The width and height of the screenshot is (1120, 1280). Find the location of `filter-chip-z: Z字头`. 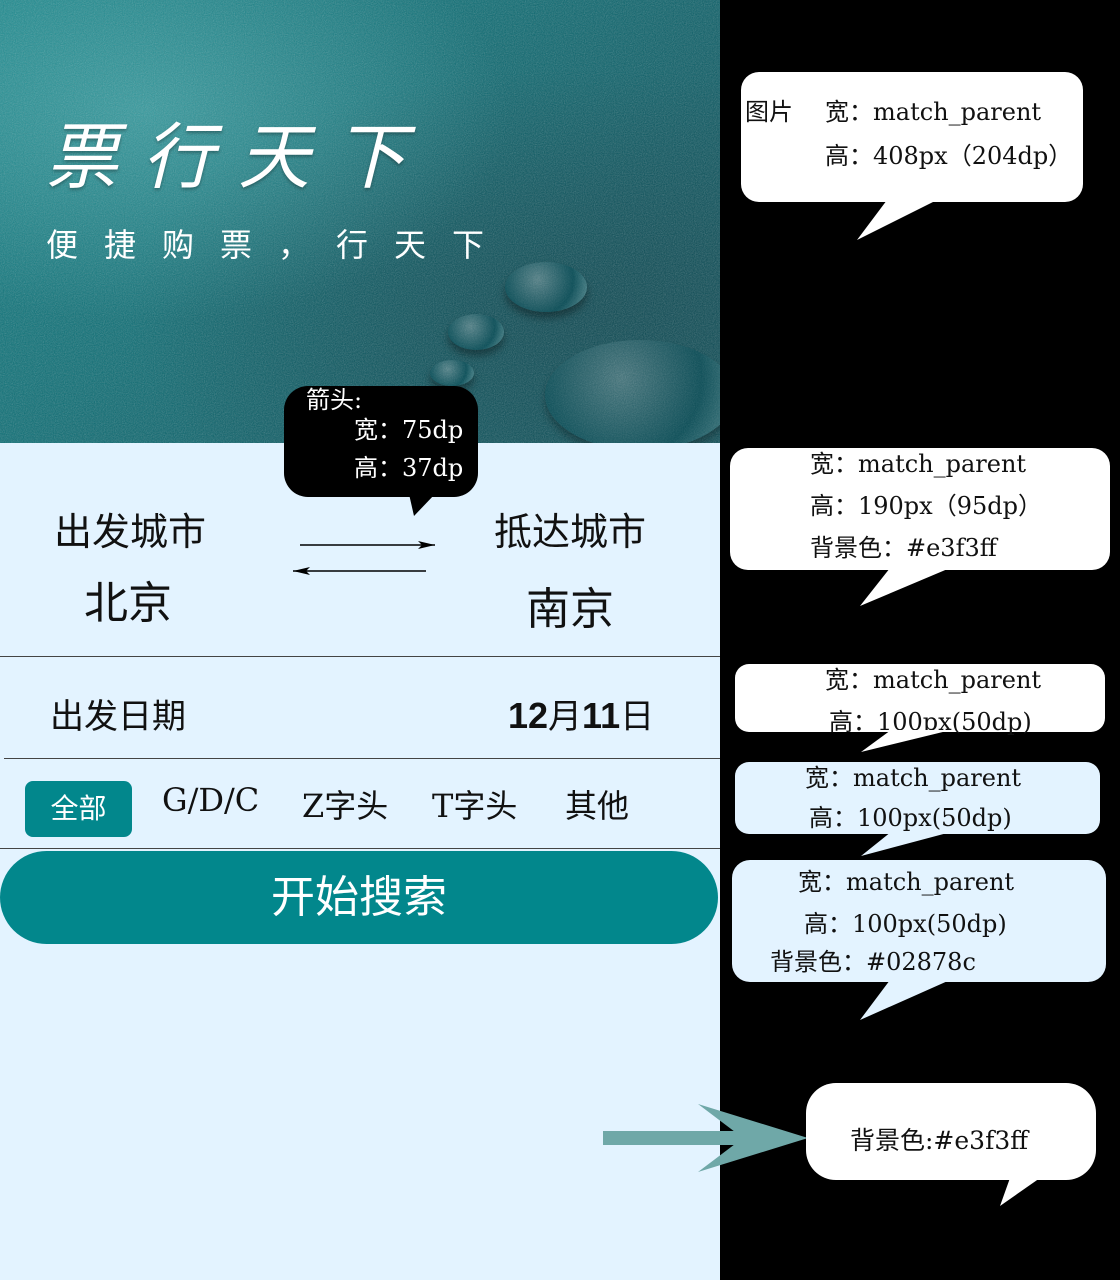

filter-chip-z: Z字头 is located at coordinates (345, 804).